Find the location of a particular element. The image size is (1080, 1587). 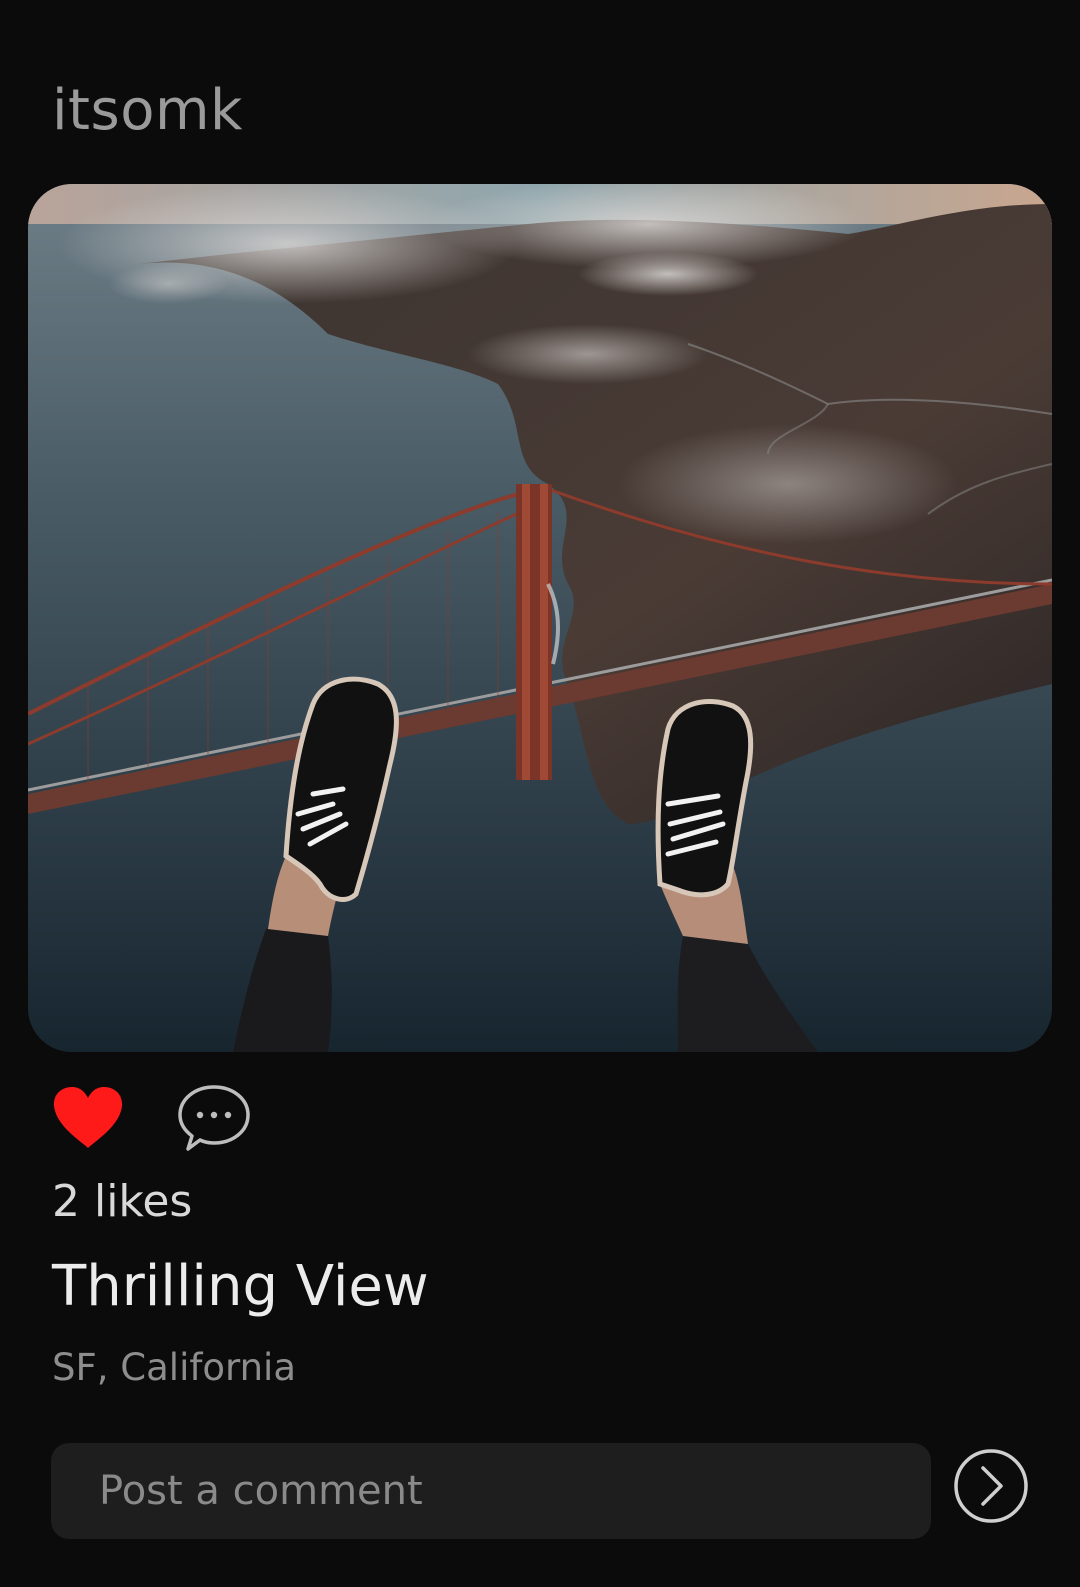

heart-icon is located at coordinates (88, 1117).